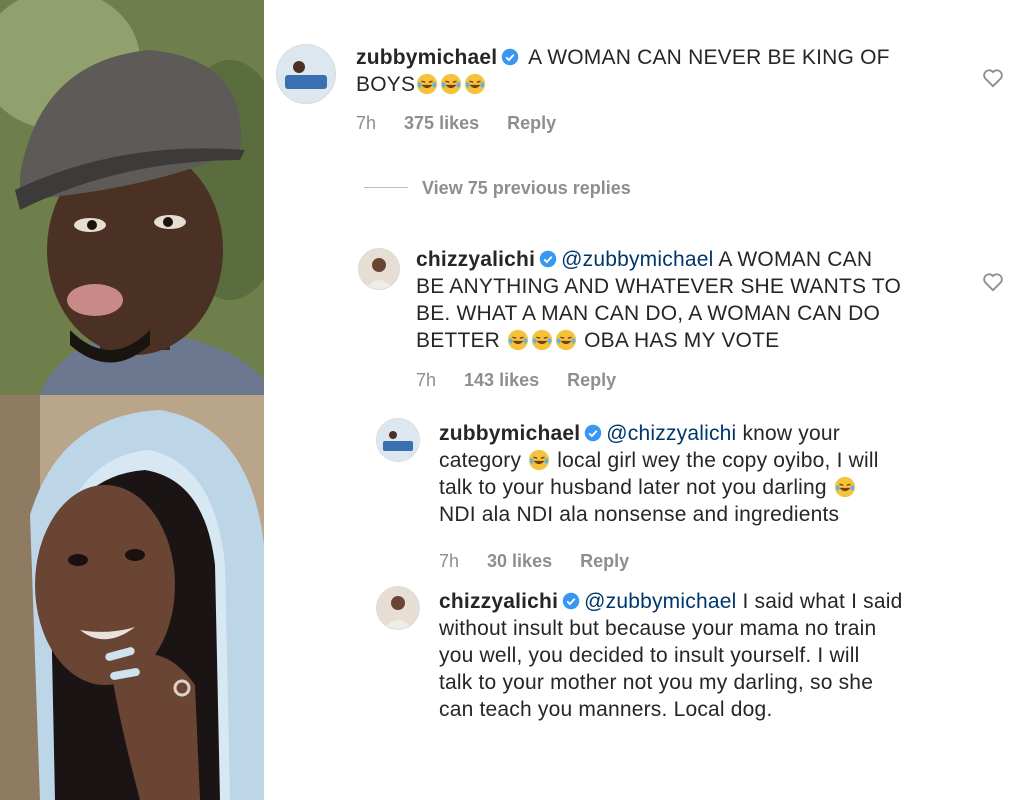 The height and width of the screenshot is (800, 1024). What do you see at coordinates (659, 286) in the screenshot?
I see `comment-text: BE ANYTHING AND WHATEVER SHE WANTS TO` at bounding box center [659, 286].